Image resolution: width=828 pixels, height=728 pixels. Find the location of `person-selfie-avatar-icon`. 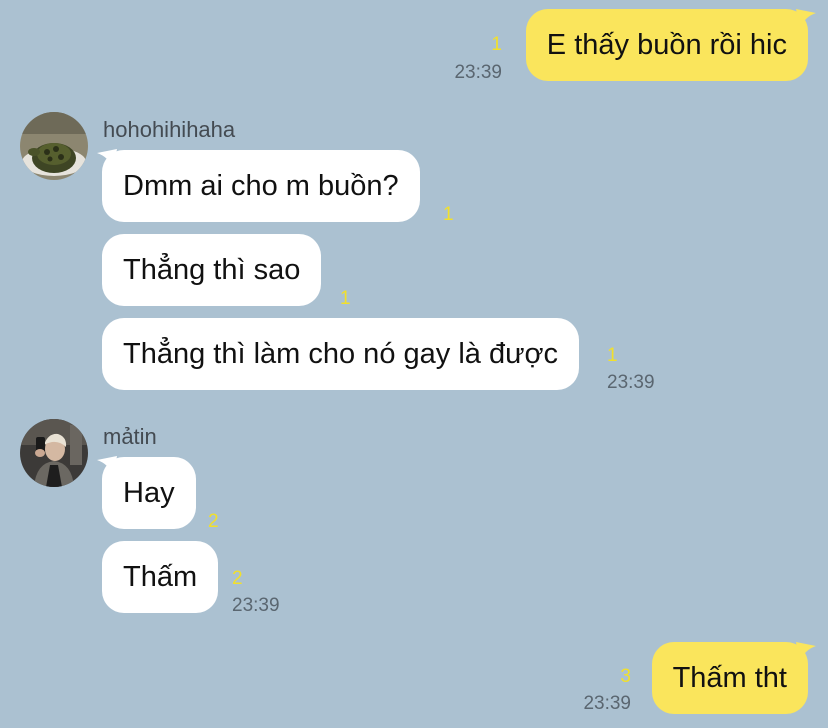

person-selfie-avatar-icon is located at coordinates (54, 453).